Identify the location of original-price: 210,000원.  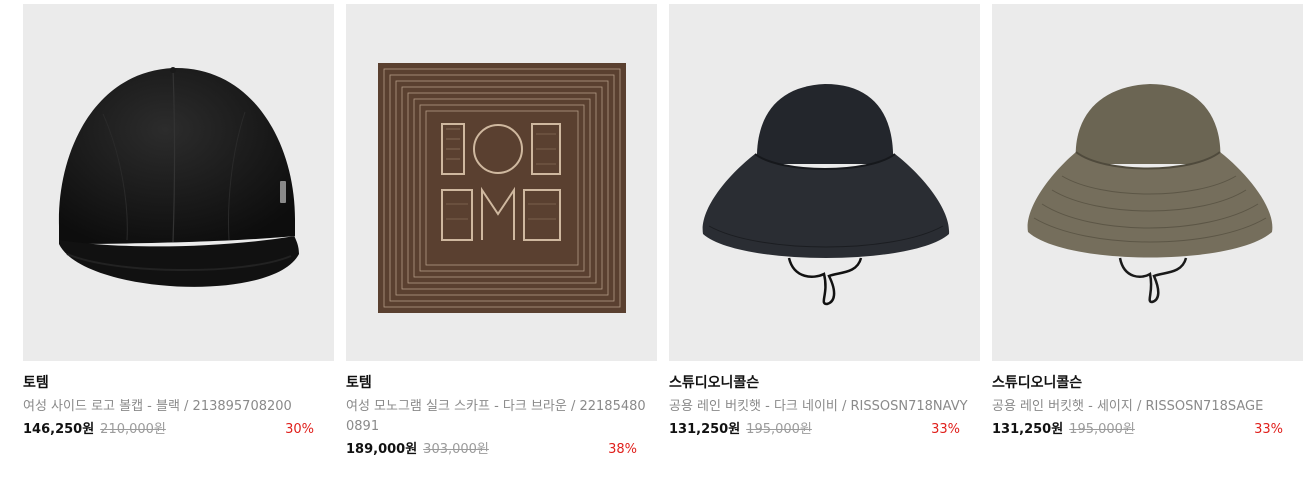
(133, 429).